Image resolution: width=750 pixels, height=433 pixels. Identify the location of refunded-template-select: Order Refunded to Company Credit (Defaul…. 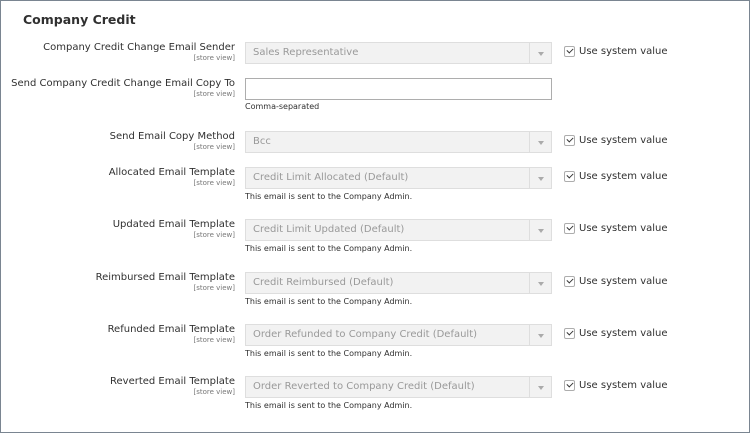
(398, 335).